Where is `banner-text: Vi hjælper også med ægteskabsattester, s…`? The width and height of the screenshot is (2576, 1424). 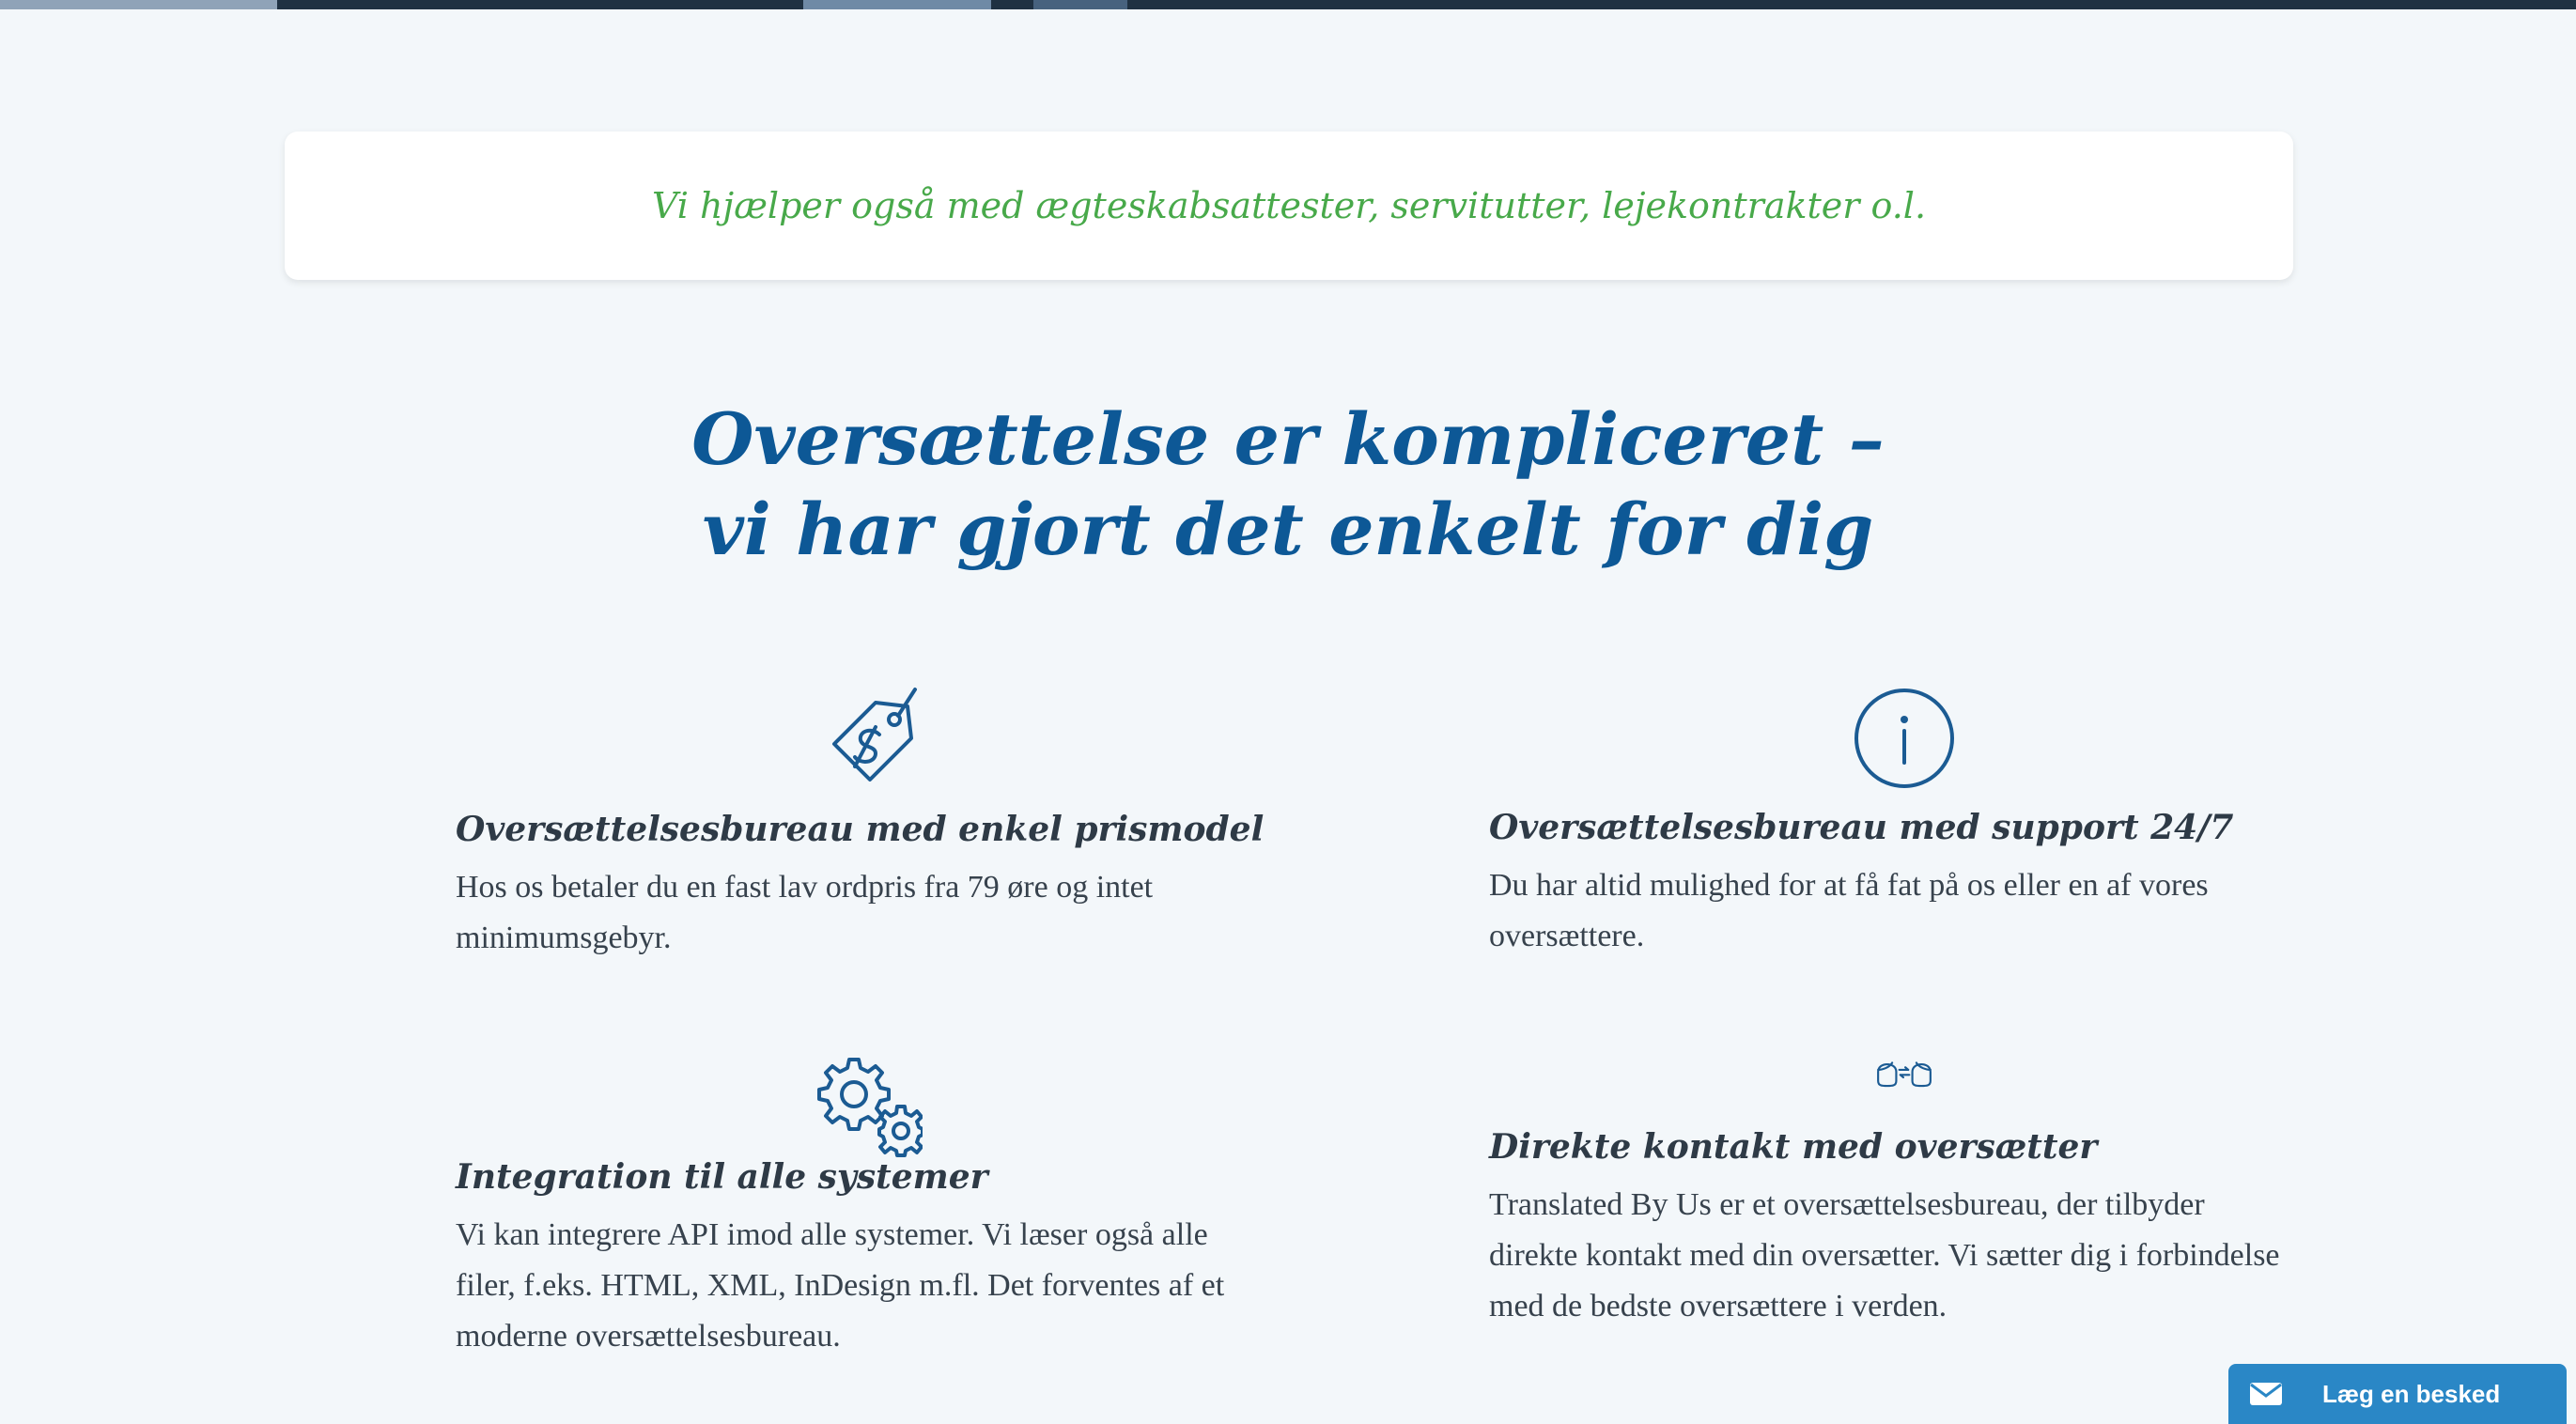
banner-text: Vi hjælper også med ægteskabsattester, s… is located at coordinates (1289, 206).